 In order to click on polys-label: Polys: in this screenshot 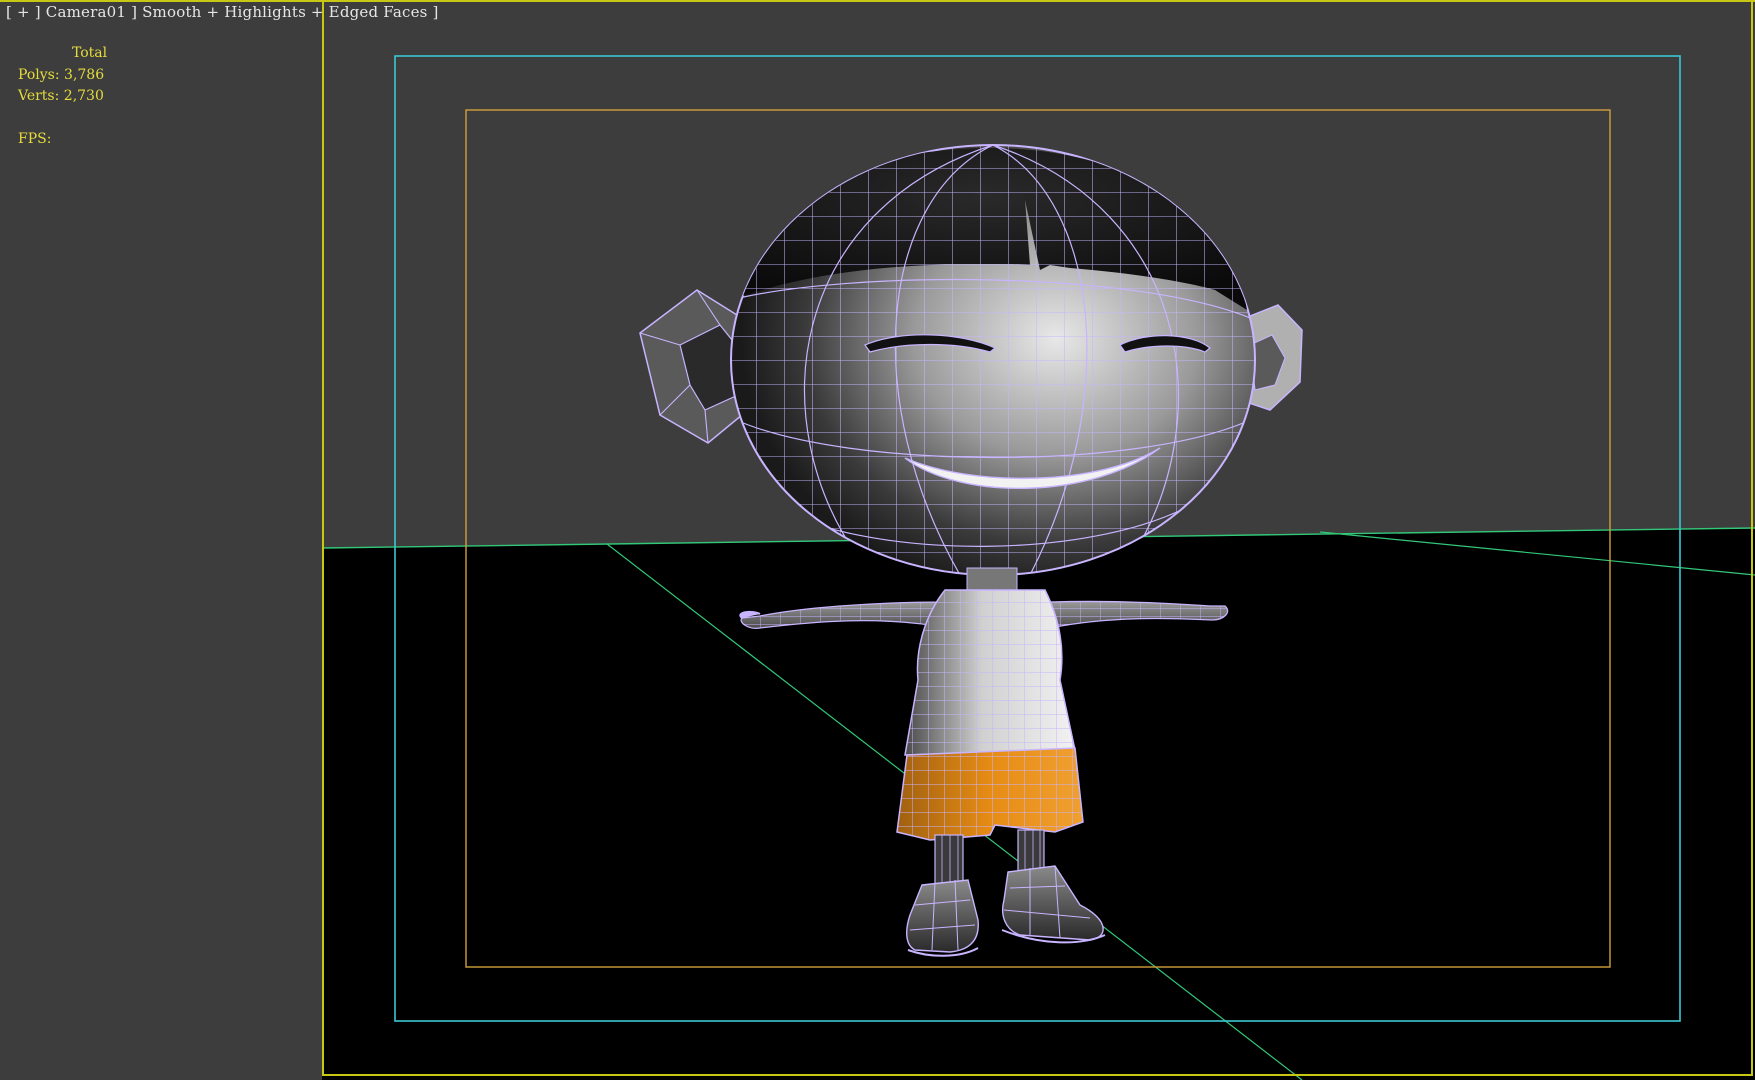, I will do `click(39, 74)`.